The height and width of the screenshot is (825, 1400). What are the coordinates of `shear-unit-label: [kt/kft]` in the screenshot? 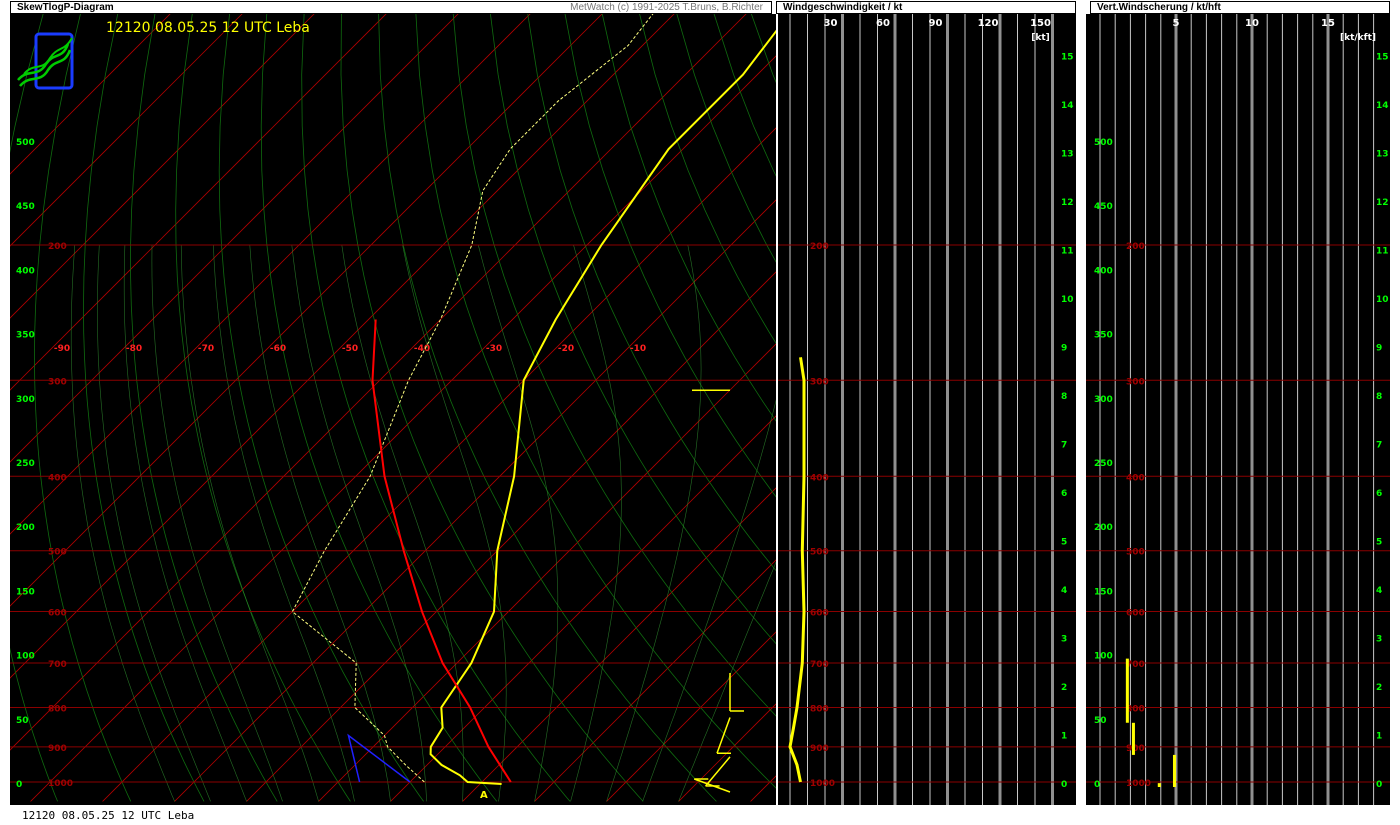 It's located at (1358, 38).